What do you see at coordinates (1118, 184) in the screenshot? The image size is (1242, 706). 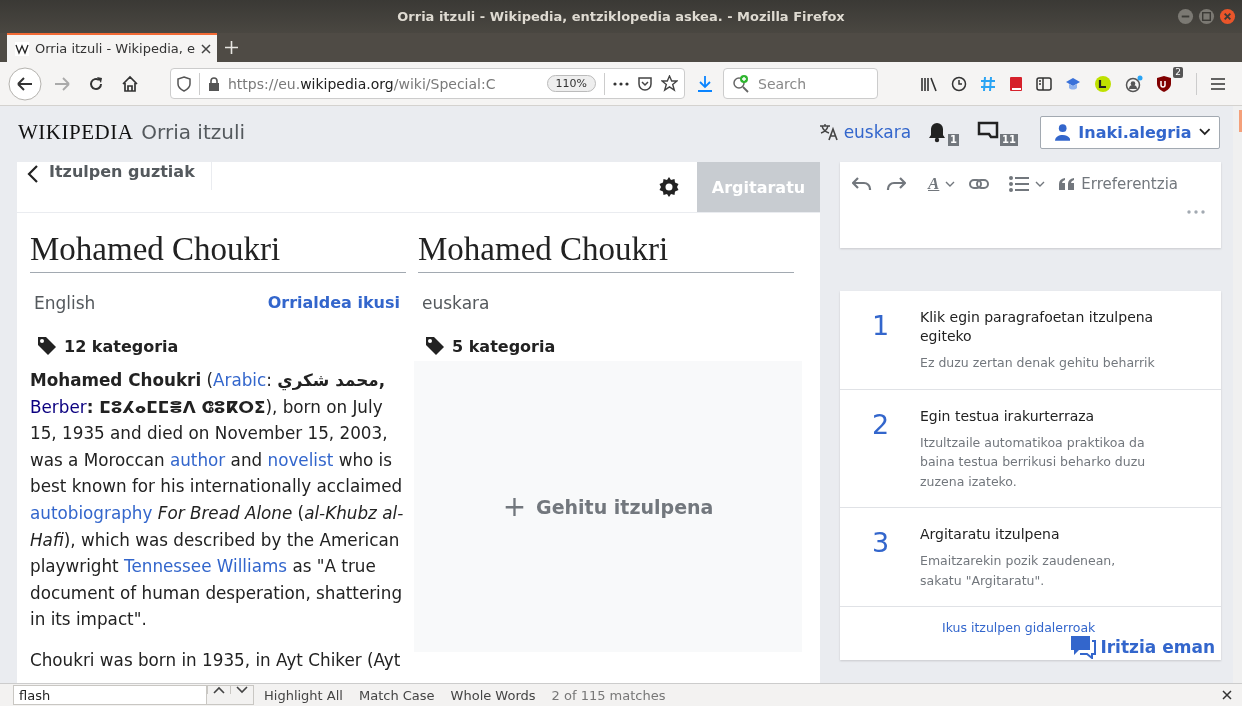 I see `reference-button: Erreferentzia` at bounding box center [1118, 184].